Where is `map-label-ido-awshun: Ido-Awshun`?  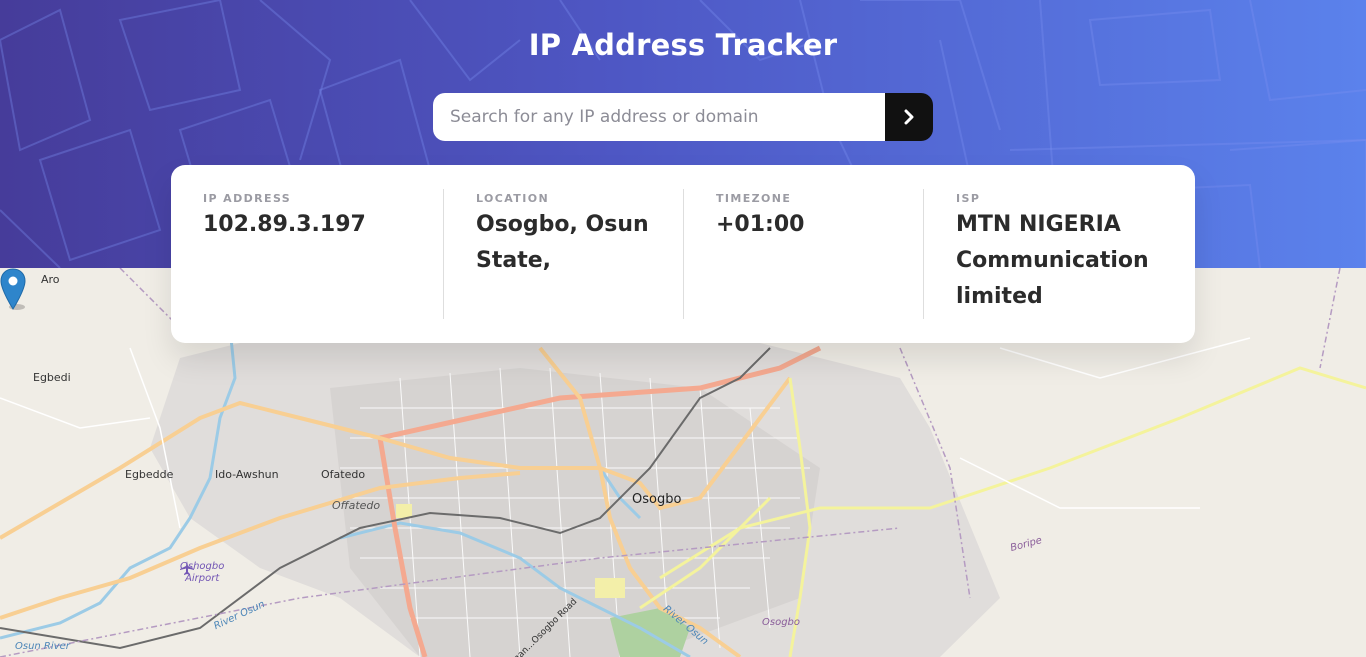
map-label-ido-awshun: Ido-Awshun is located at coordinates (247, 474).